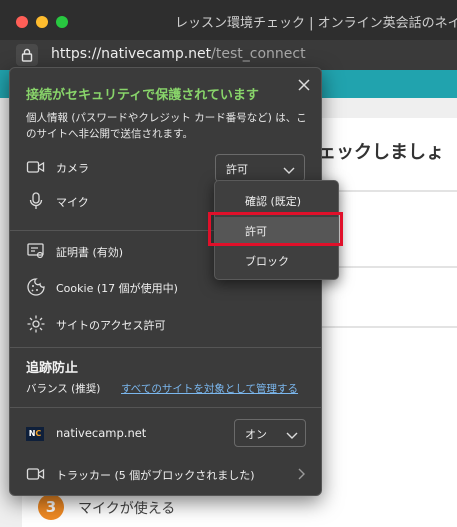  Describe the element at coordinates (316, 23) in the screenshot. I see `window-title: レッスン環境チェック | オンライン英会話のネイティ` at that location.